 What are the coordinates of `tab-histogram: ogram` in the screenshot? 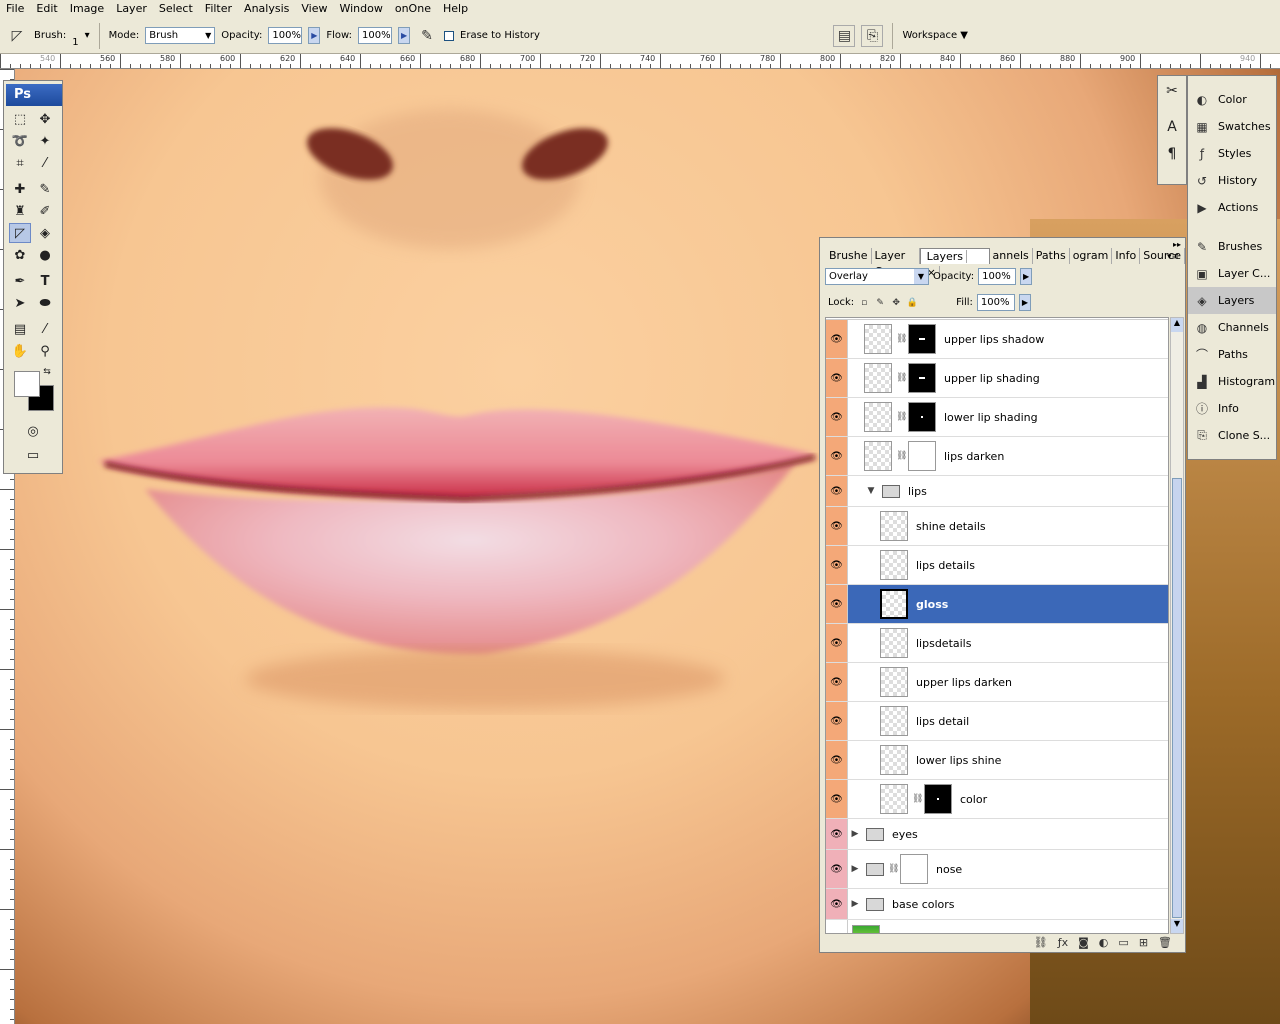 It's located at (1091, 256).